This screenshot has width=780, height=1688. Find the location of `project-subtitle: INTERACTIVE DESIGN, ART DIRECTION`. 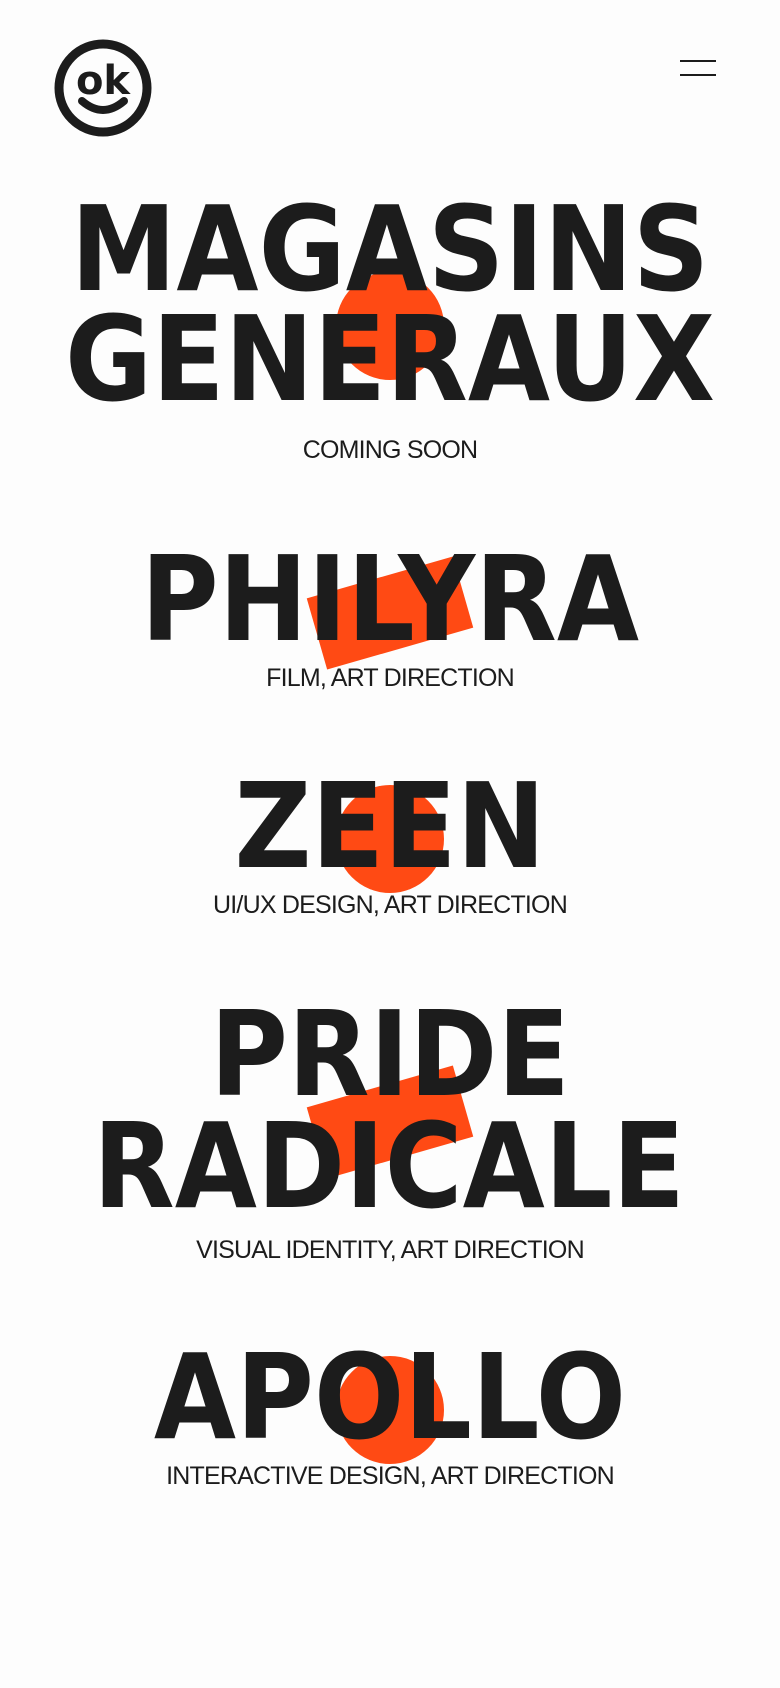

project-subtitle: INTERACTIVE DESIGN, ART DIRECTION is located at coordinates (390, 1476).